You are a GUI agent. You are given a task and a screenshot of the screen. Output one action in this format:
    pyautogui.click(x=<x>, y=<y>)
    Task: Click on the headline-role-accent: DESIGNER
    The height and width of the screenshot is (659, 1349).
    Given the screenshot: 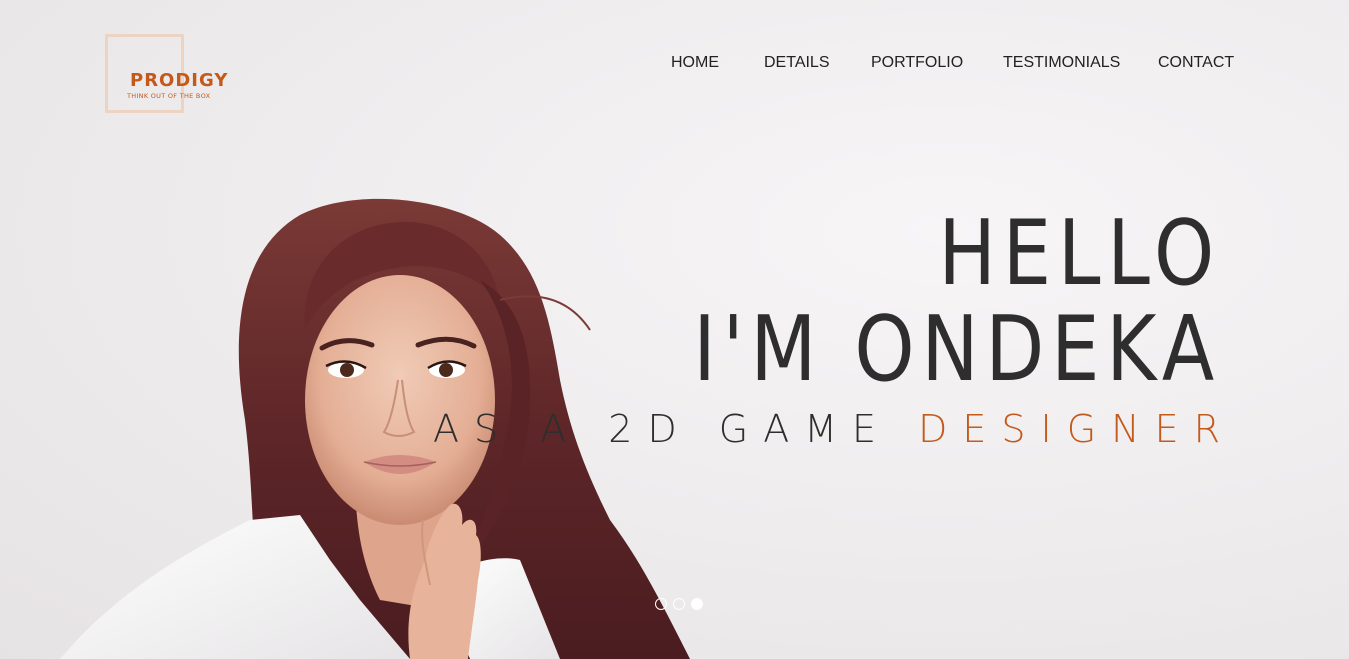 What is the action you would take?
    pyautogui.click(x=1076, y=429)
    